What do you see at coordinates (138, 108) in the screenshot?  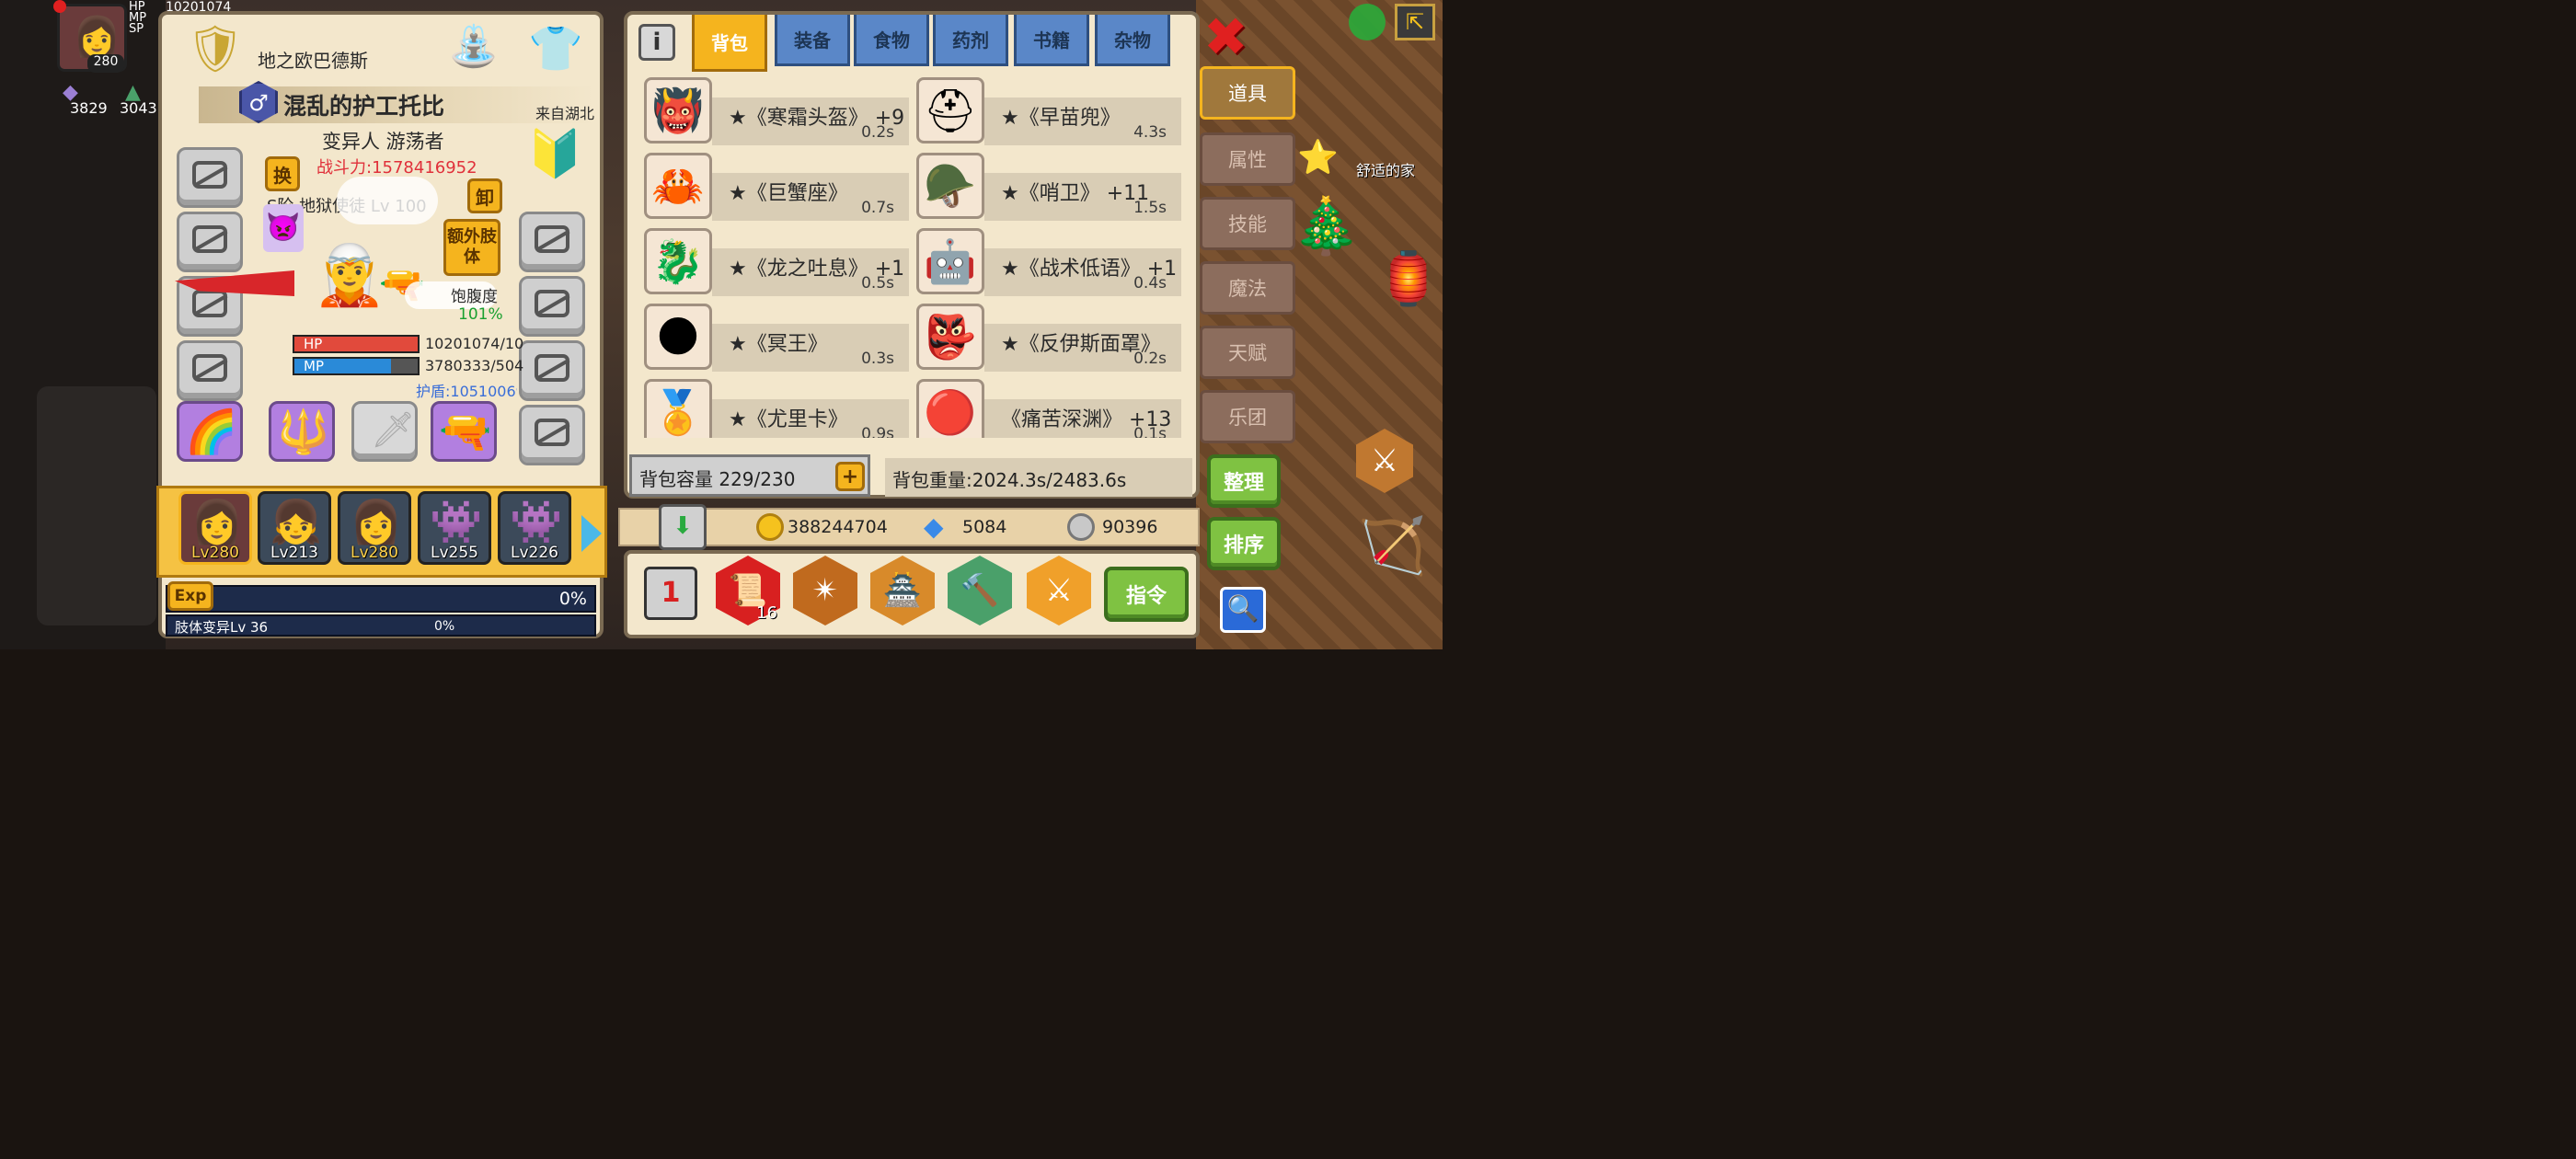 I see `hud-stat-b: 3043` at bounding box center [138, 108].